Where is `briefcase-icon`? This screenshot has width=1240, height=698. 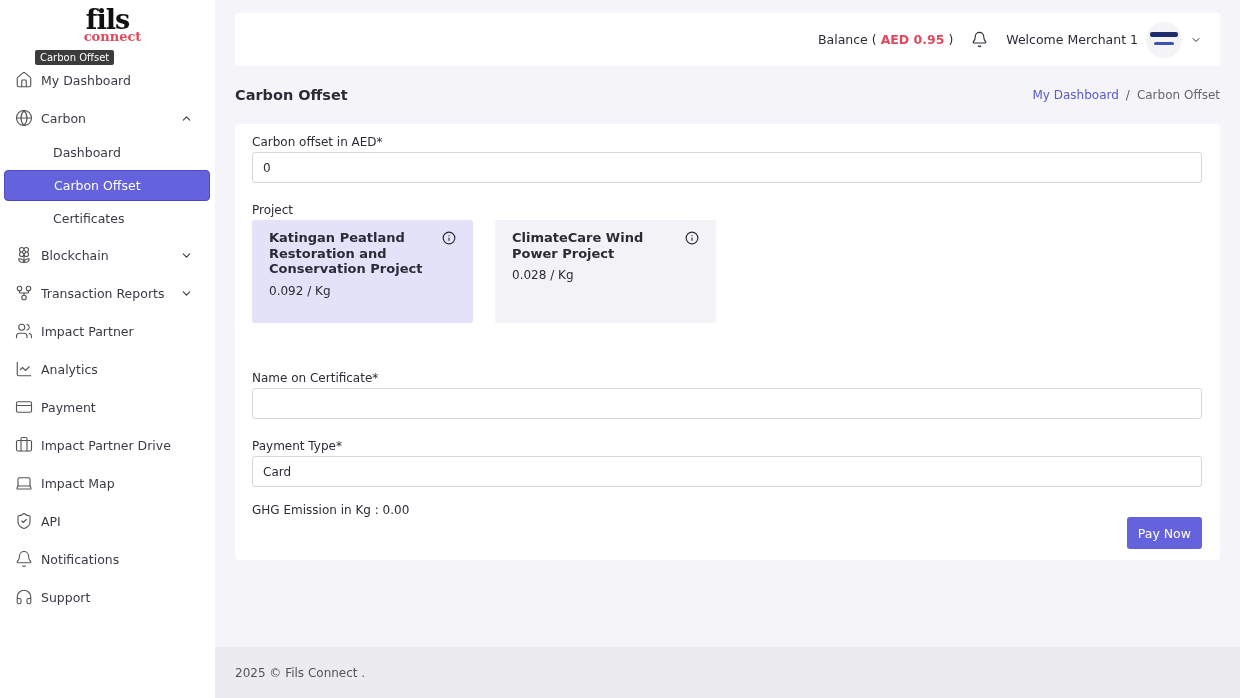
briefcase-icon is located at coordinates (24, 445).